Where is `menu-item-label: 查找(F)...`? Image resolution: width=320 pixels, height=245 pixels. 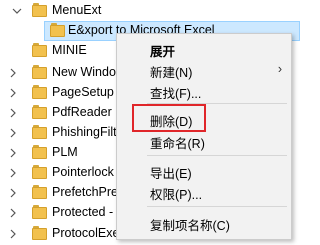
menu-item-label: 查找(F)... is located at coordinates (176, 94).